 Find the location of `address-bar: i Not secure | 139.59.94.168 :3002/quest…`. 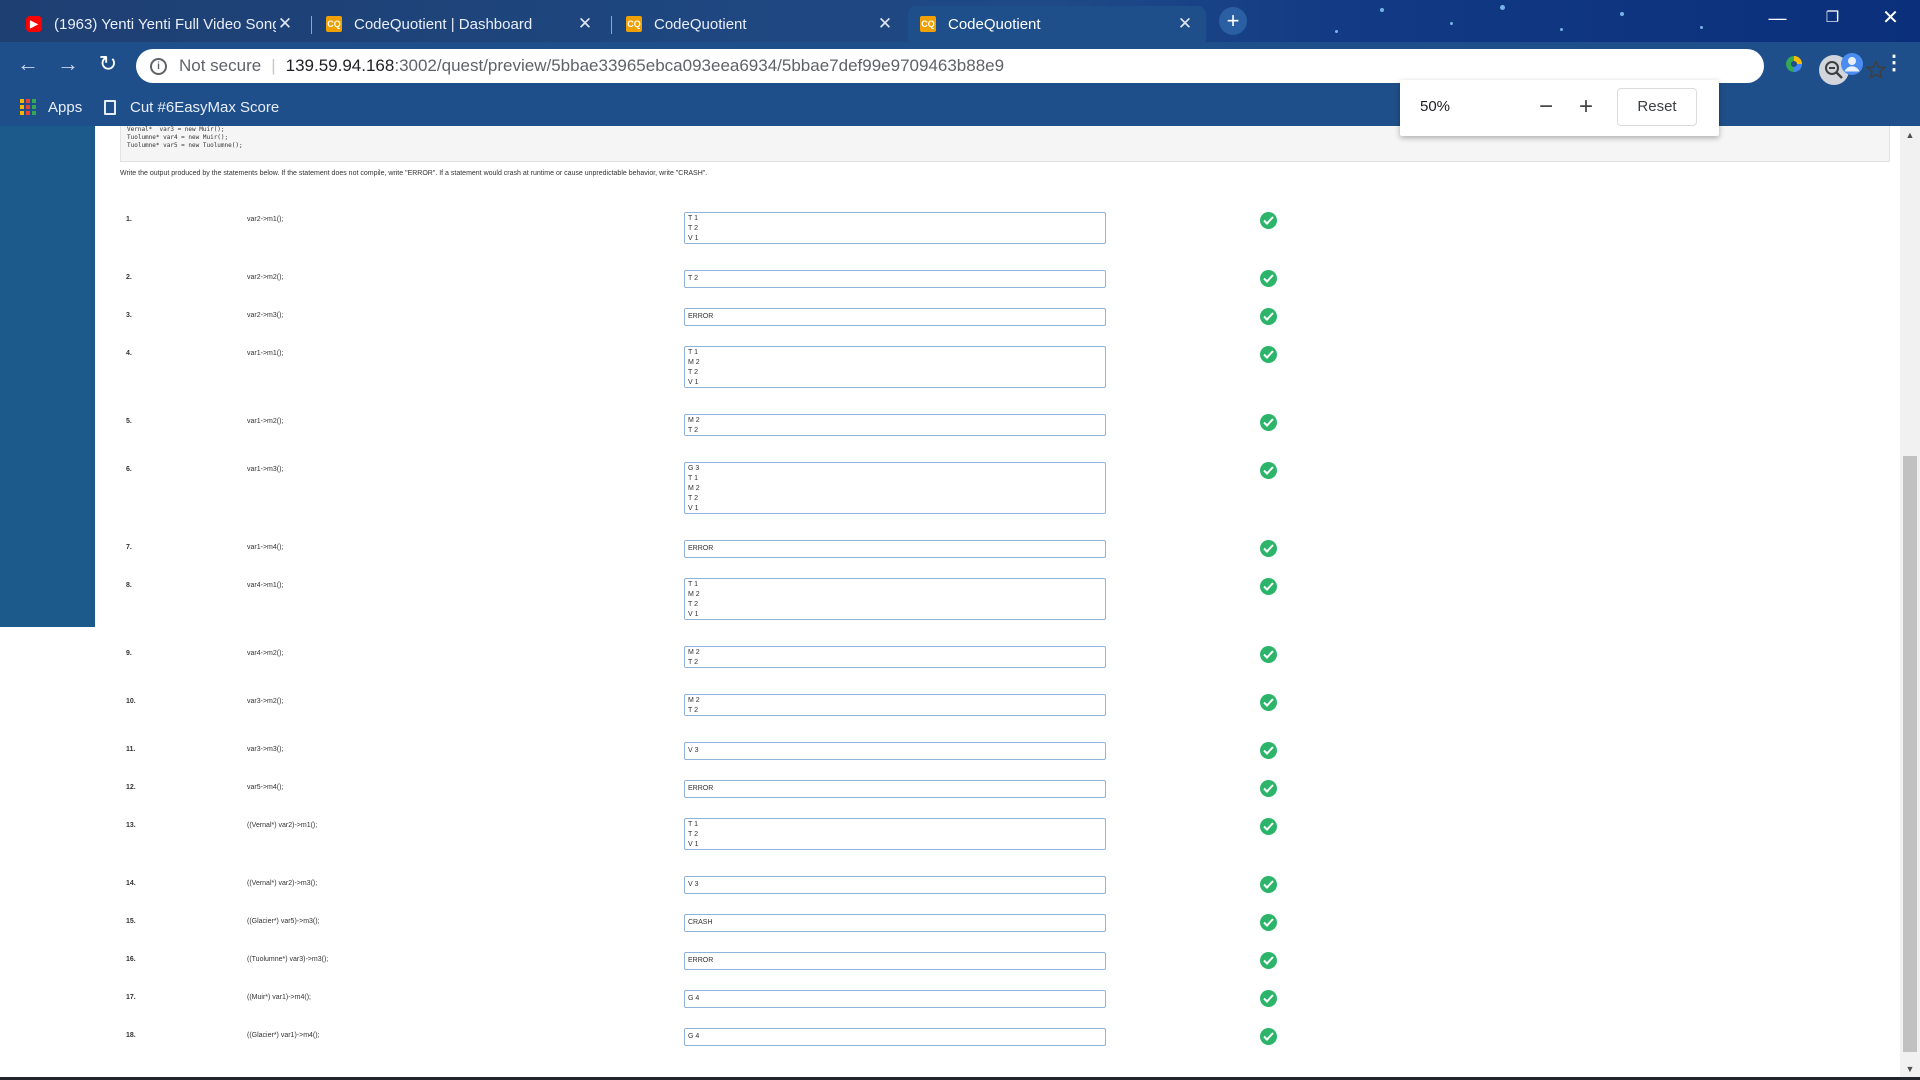

address-bar: i Not secure | 139.59.94.168 :3002/quest… is located at coordinates (1011, 67).